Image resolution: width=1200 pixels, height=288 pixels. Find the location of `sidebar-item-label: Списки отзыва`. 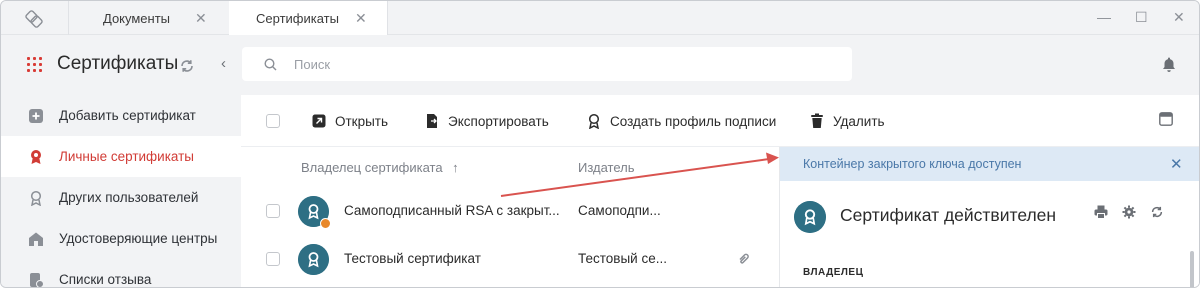

sidebar-item-label: Списки отзыва is located at coordinates (105, 279).